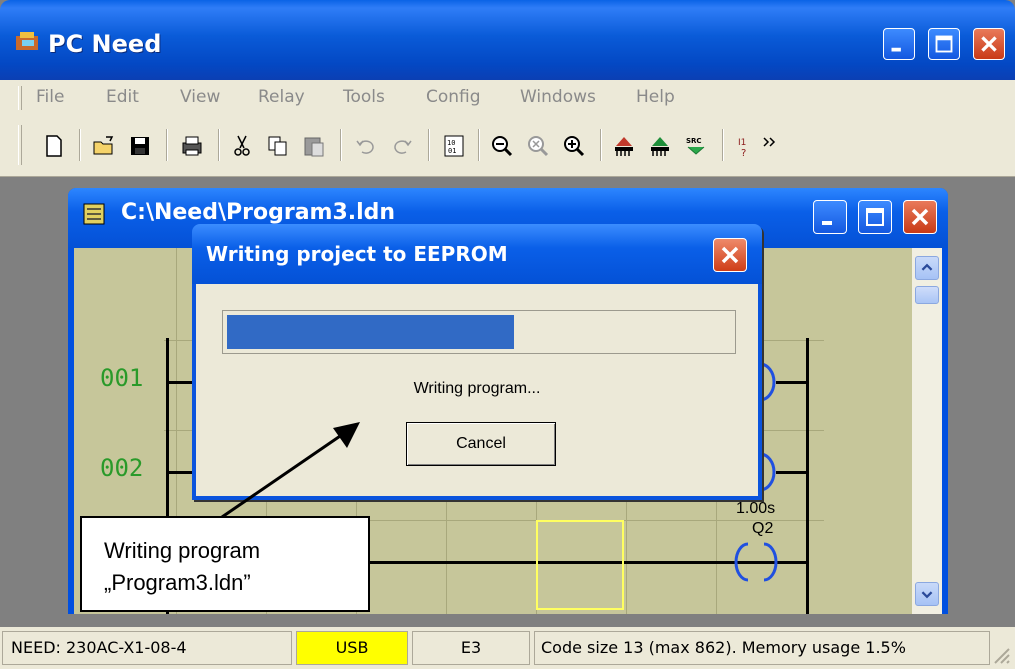 The width and height of the screenshot is (1015, 669). I want to click on menu-windows: Windows, so click(558, 97).